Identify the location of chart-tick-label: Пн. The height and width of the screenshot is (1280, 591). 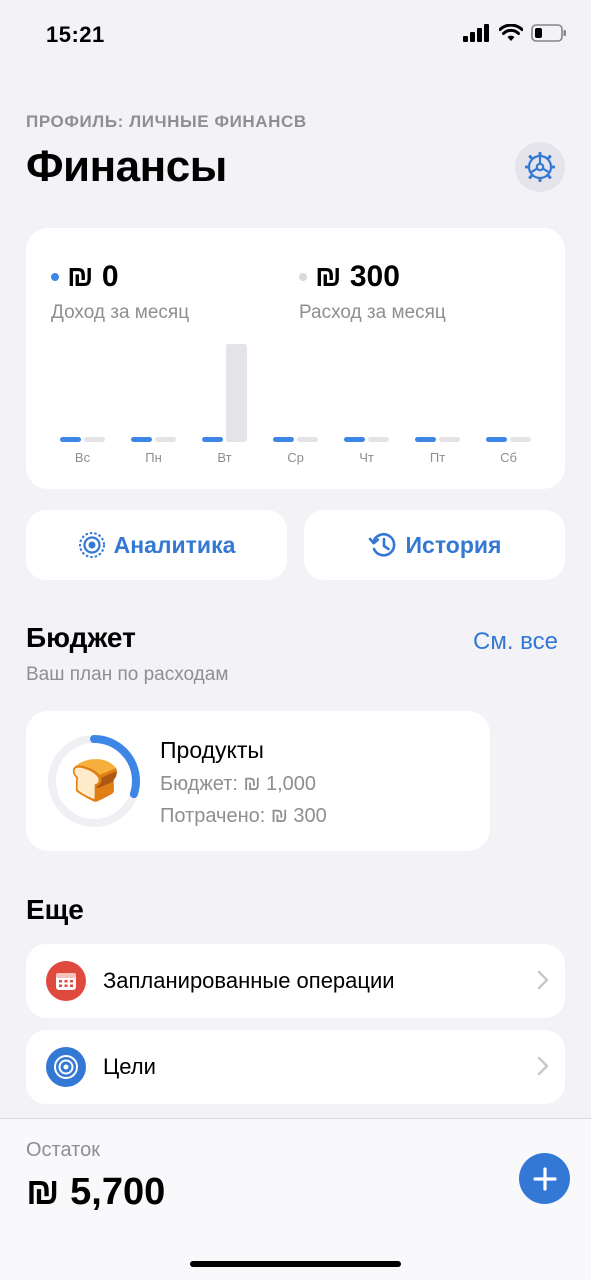
(153, 457).